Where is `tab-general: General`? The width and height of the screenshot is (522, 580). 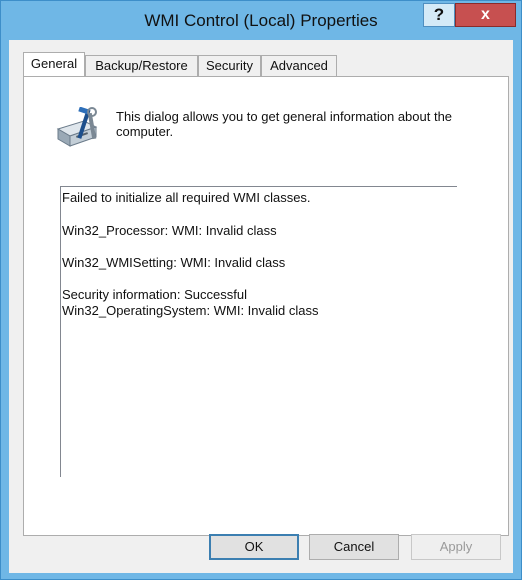
tab-general: General is located at coordinates (54, 64).